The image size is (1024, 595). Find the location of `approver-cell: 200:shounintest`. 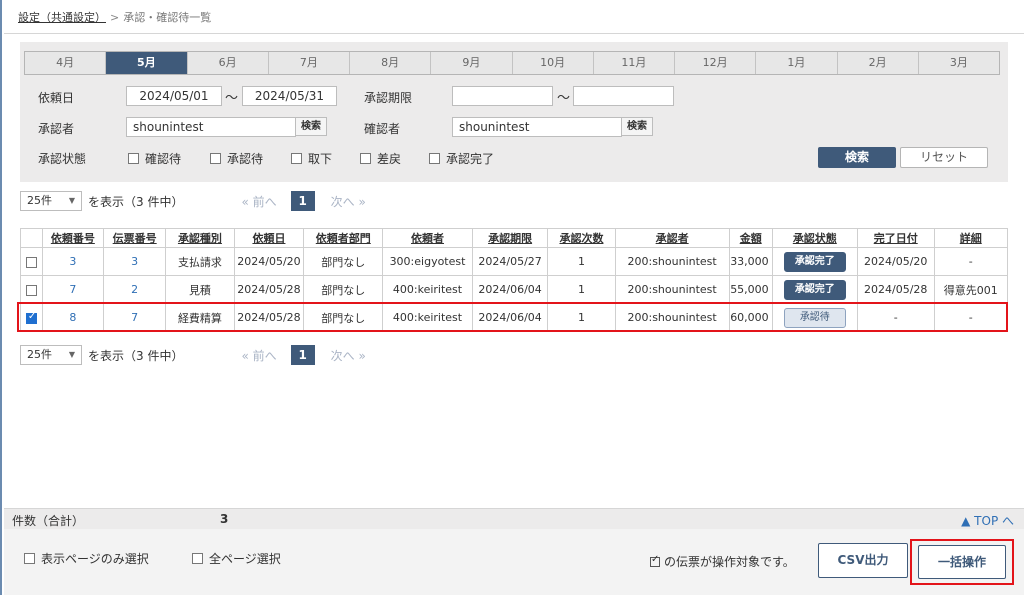

approver-cell: 200:shounintest is located at coordinates (672, 261).